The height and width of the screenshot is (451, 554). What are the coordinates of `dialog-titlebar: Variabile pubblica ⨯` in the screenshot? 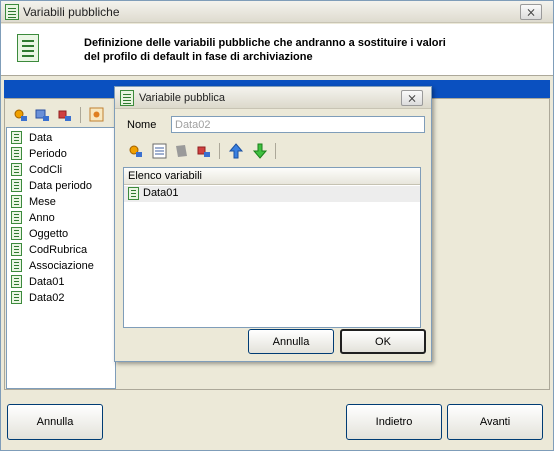 It's located at (273, 98).